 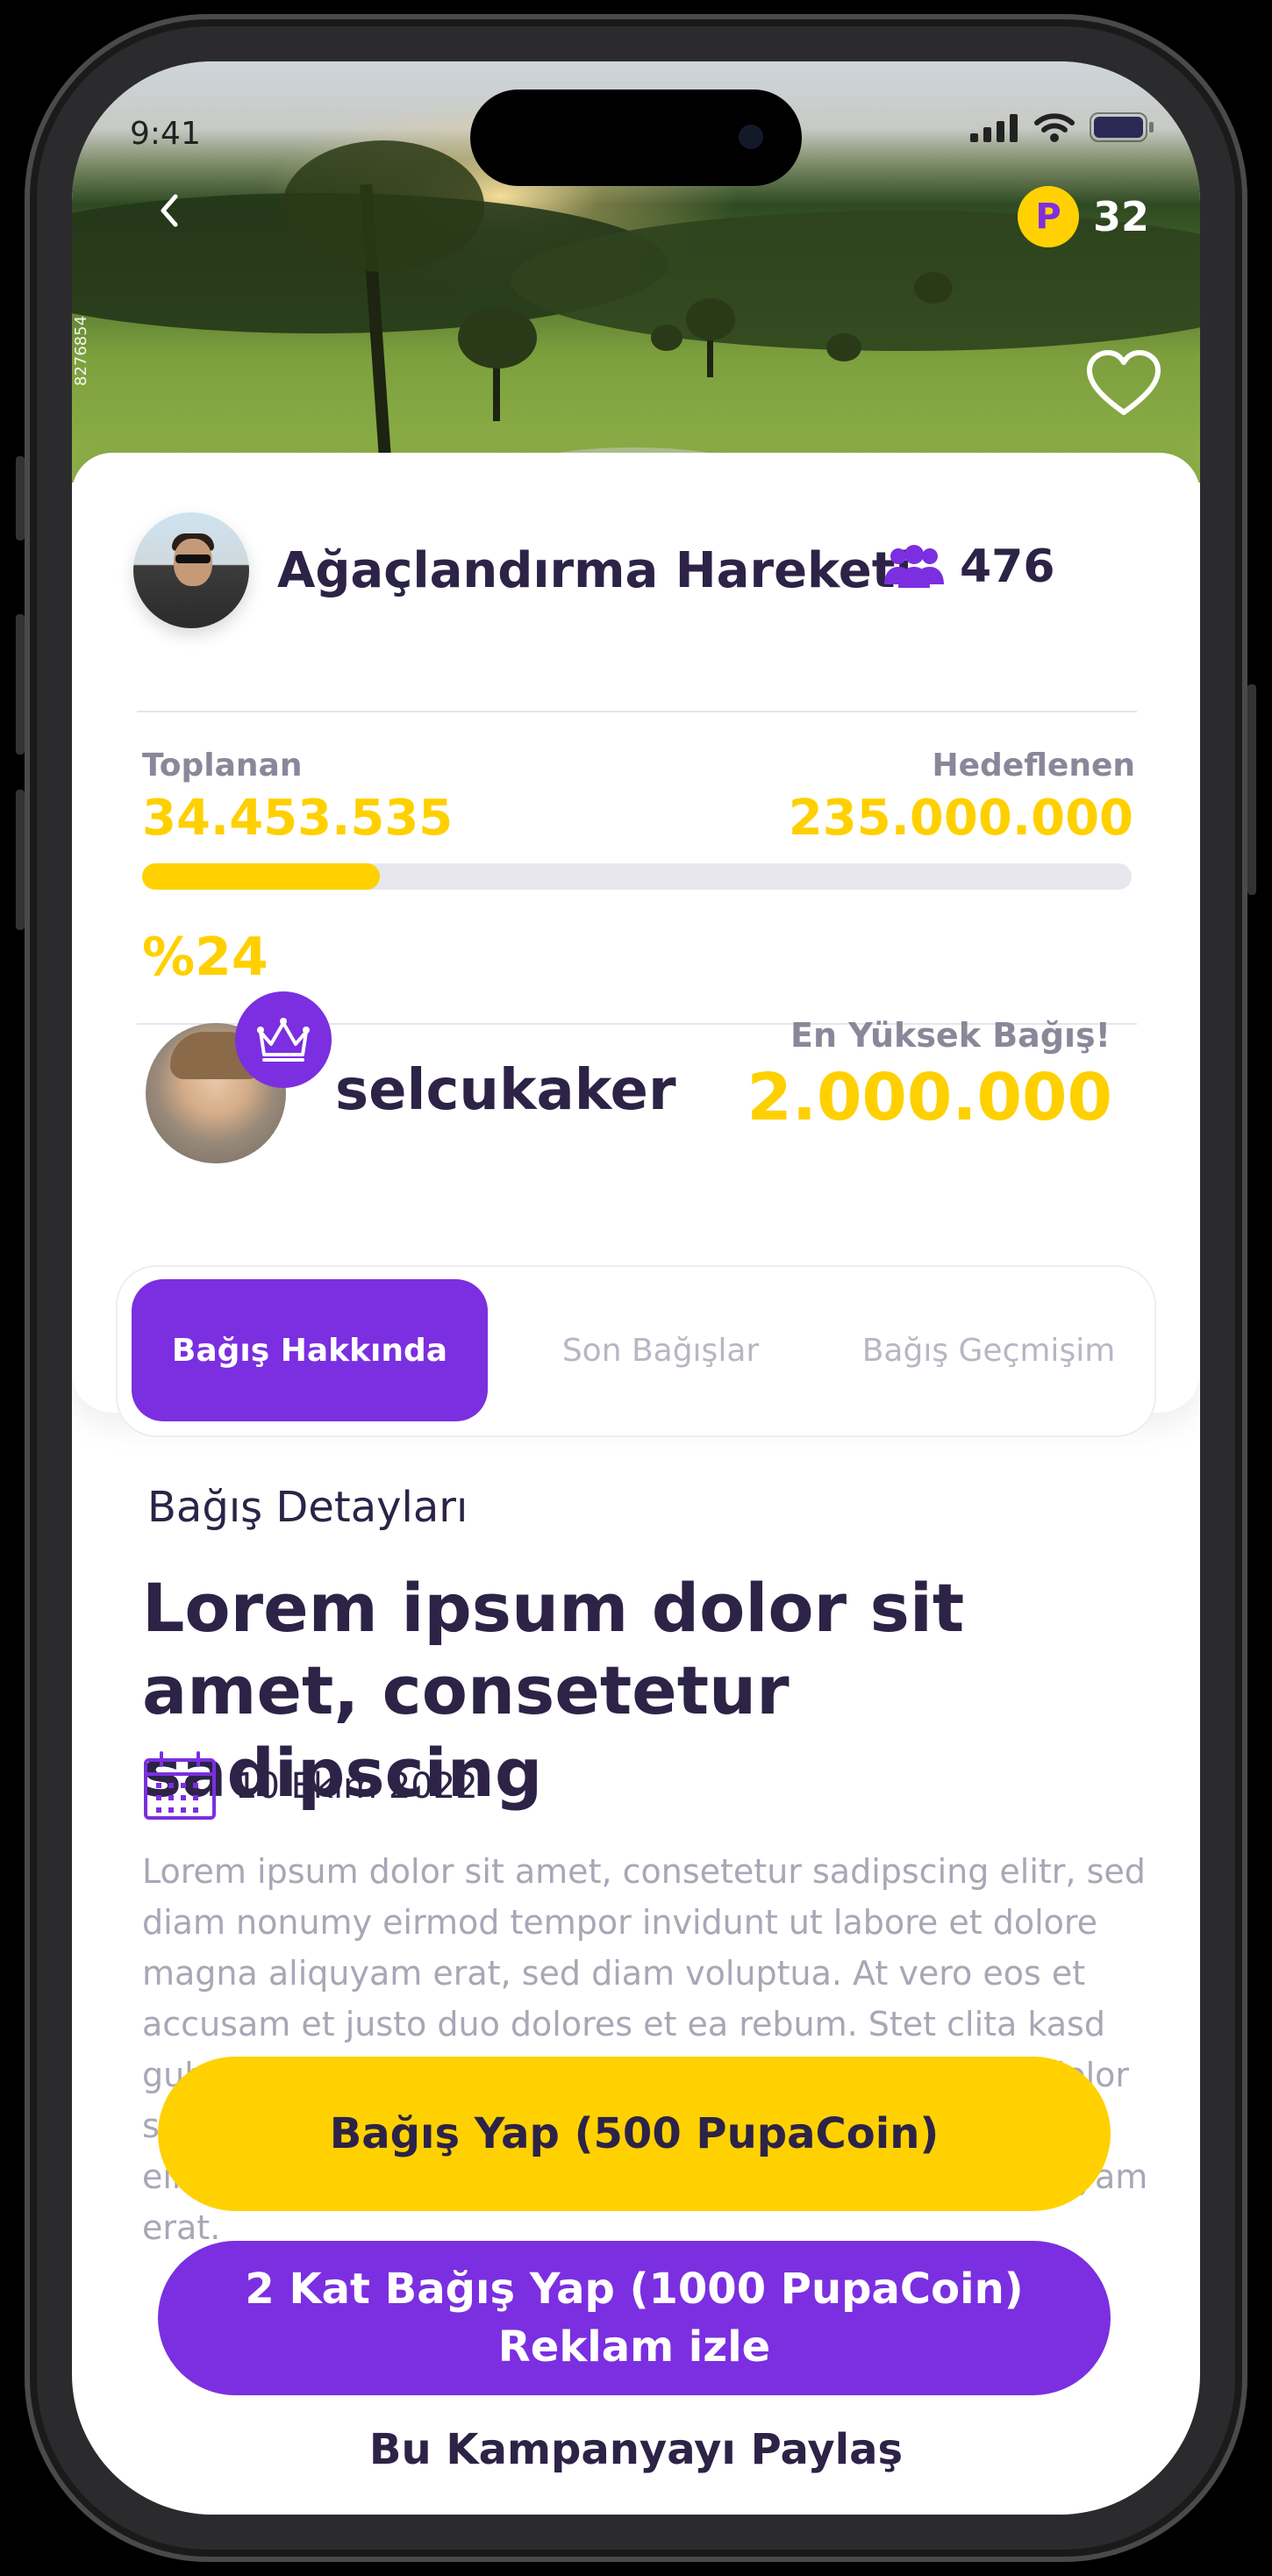 I want to click on volume-down-button, so click(x=20, y=860).